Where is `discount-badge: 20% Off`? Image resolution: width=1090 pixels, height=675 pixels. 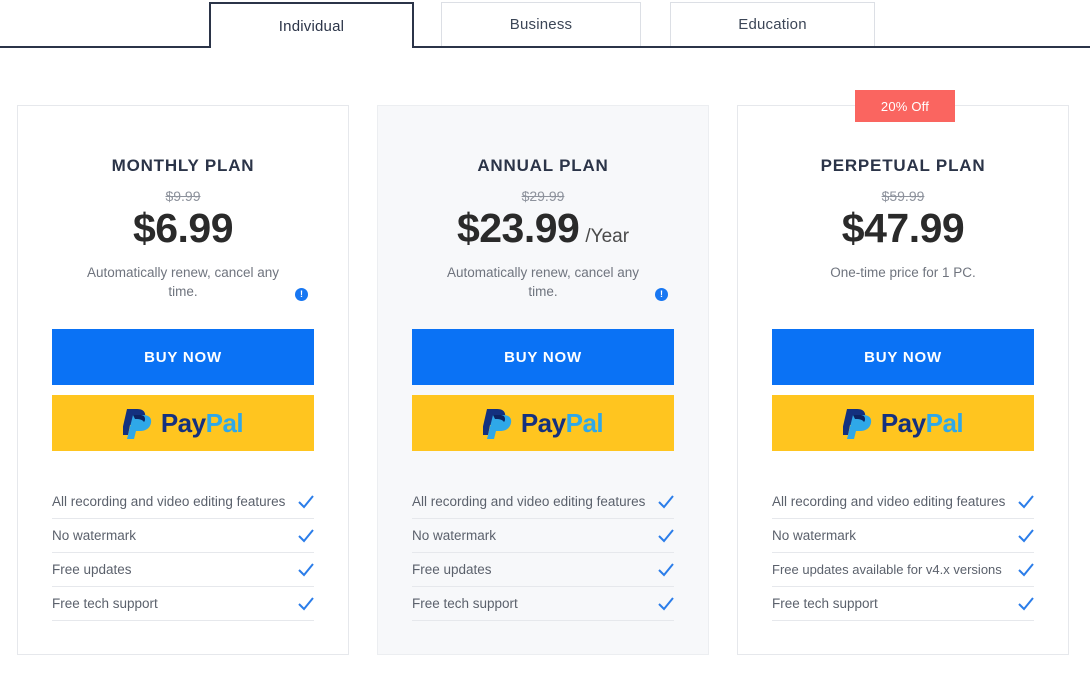 discount-badge: 20% Off is located at coordinates (905, 106).